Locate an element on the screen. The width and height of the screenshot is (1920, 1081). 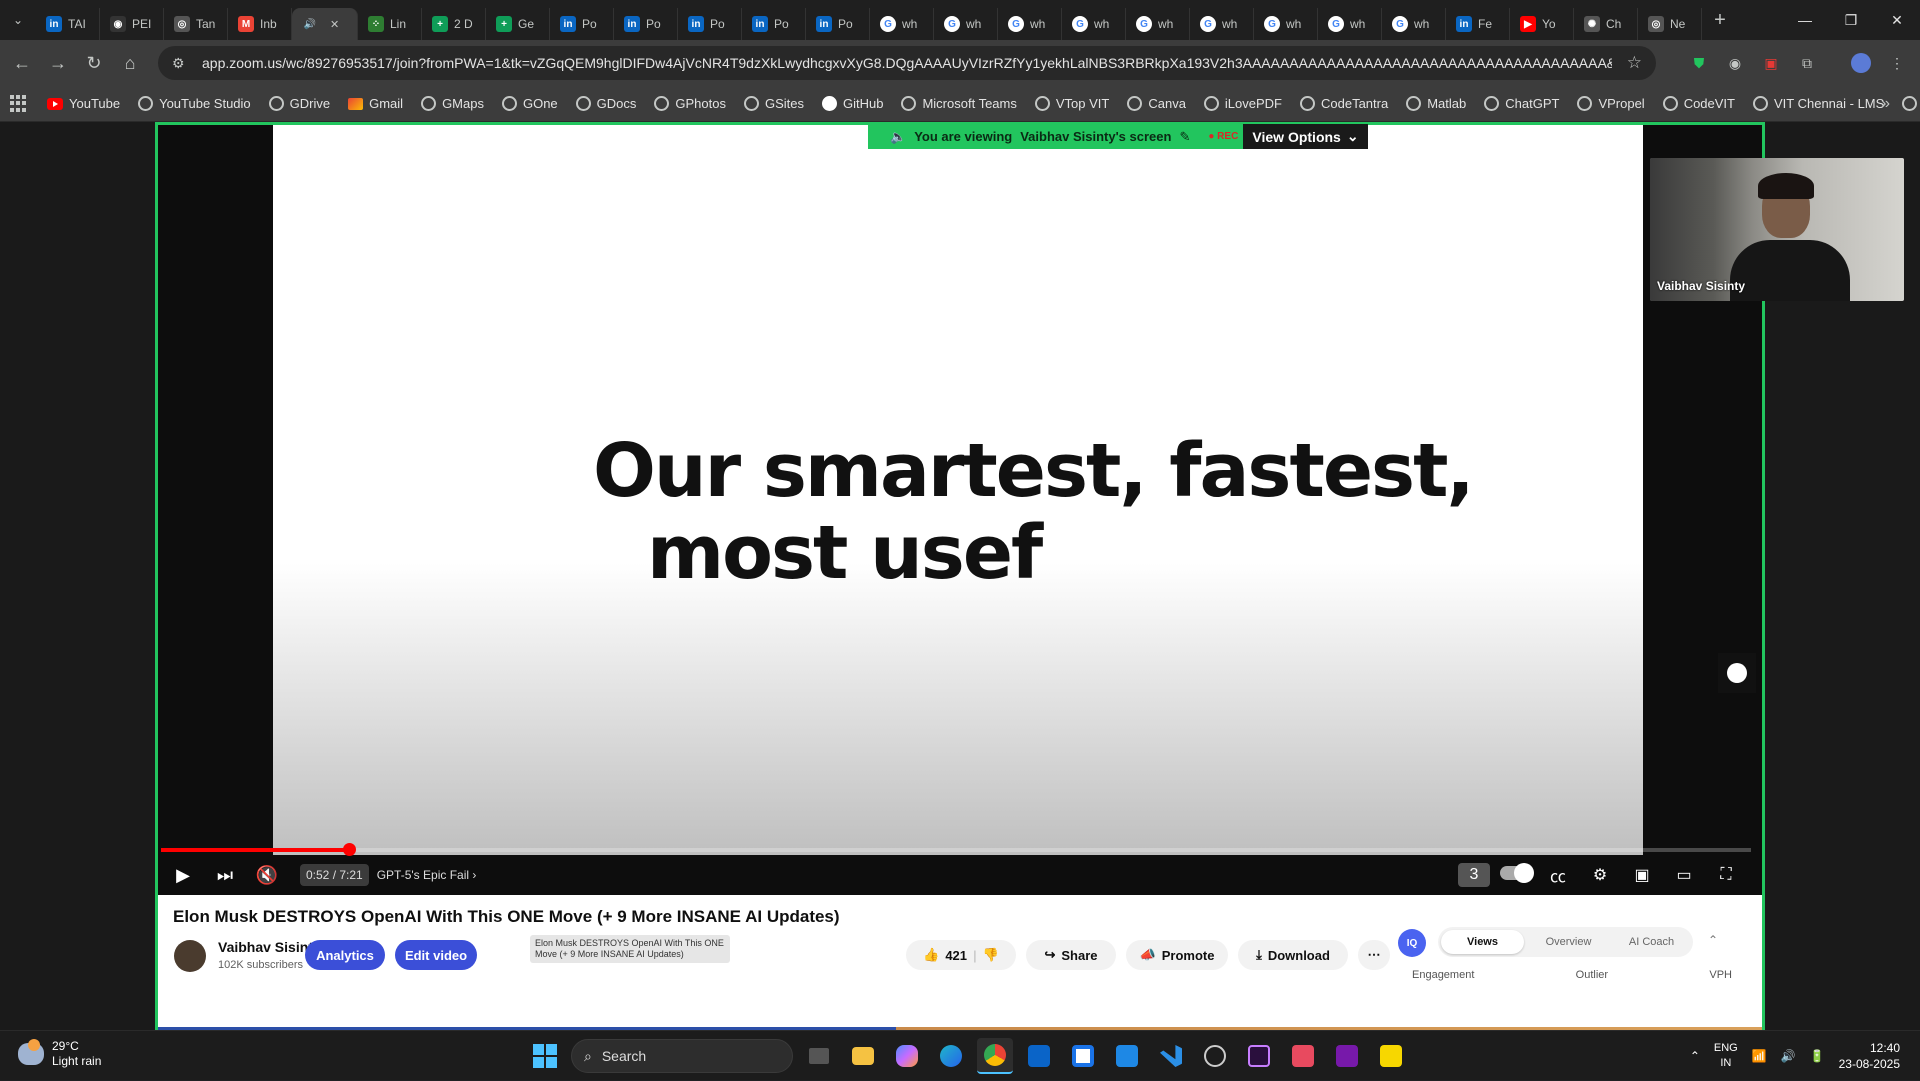
bookmark-item: CodeVIT is located at coordinates (1699, 103).